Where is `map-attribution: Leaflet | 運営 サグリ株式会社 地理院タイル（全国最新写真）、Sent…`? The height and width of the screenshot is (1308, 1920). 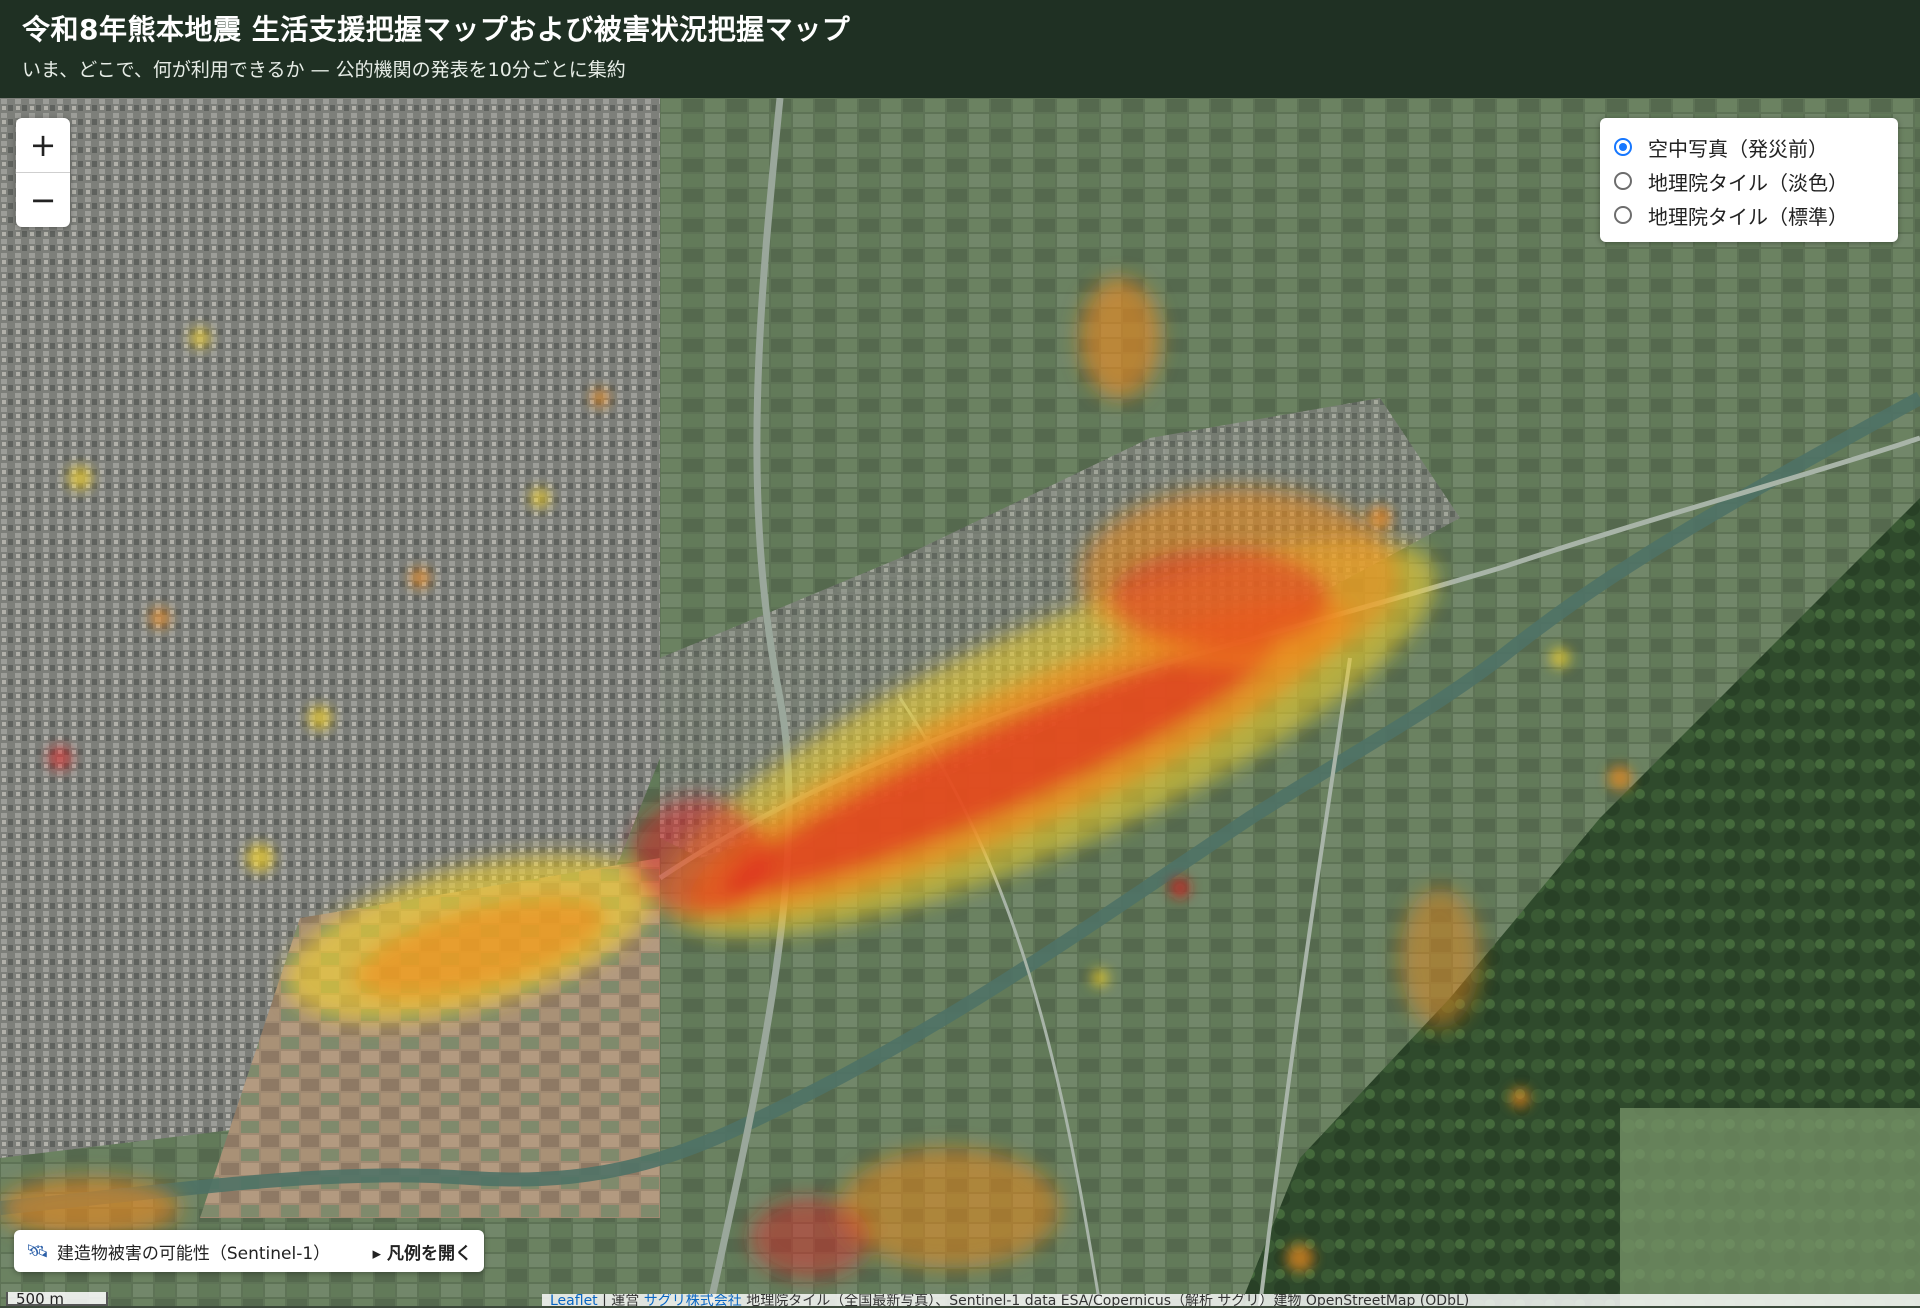 map-attribution: Leaflet | 運営 サグリ株式会社 地理院タイル（全国最新写真）、Sent… is located at coordinates (1231, 1300).